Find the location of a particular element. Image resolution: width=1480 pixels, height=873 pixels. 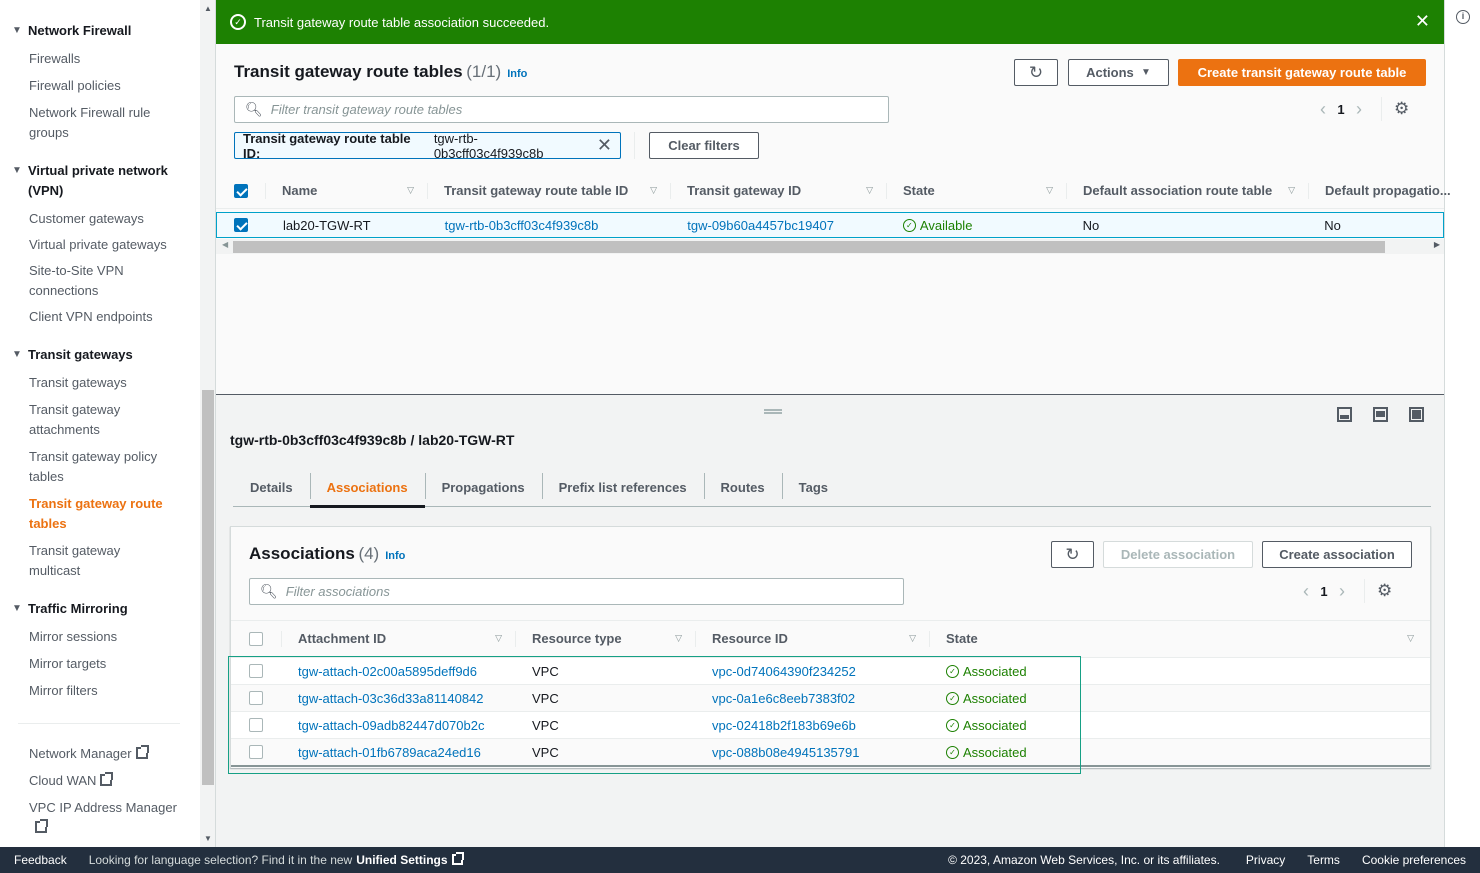

sidebar-scrollbar: ▲ ▼ is located at coordinates (208, 423).